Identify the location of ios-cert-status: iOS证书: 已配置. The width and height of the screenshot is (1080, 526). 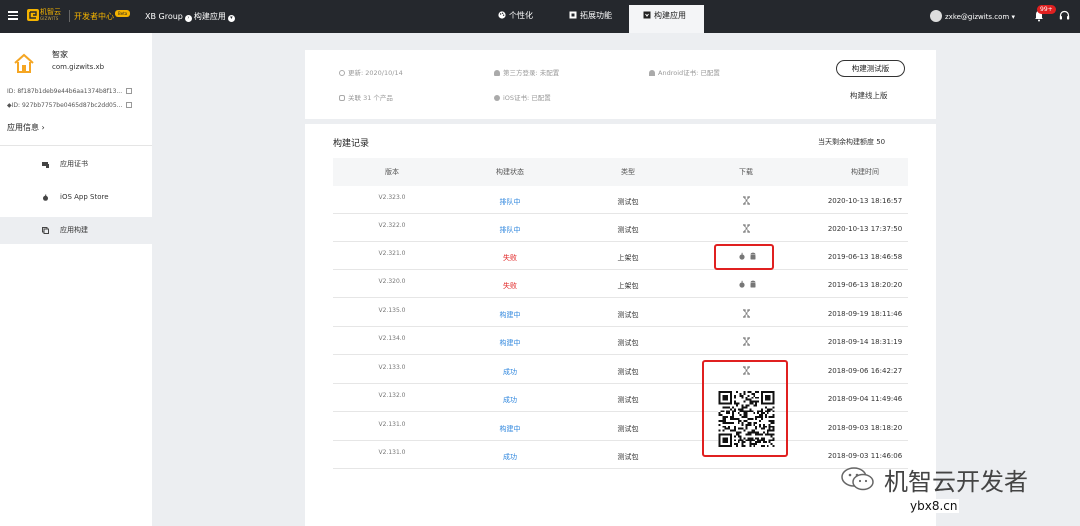
(522, 97).